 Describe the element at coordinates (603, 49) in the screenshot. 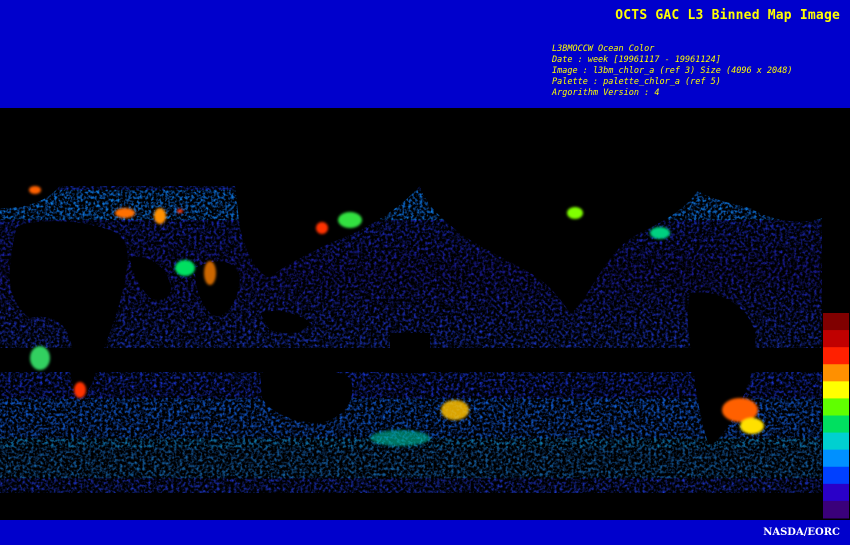

I see `meta-product: L3BMOCCW Ocean Color` at that location.